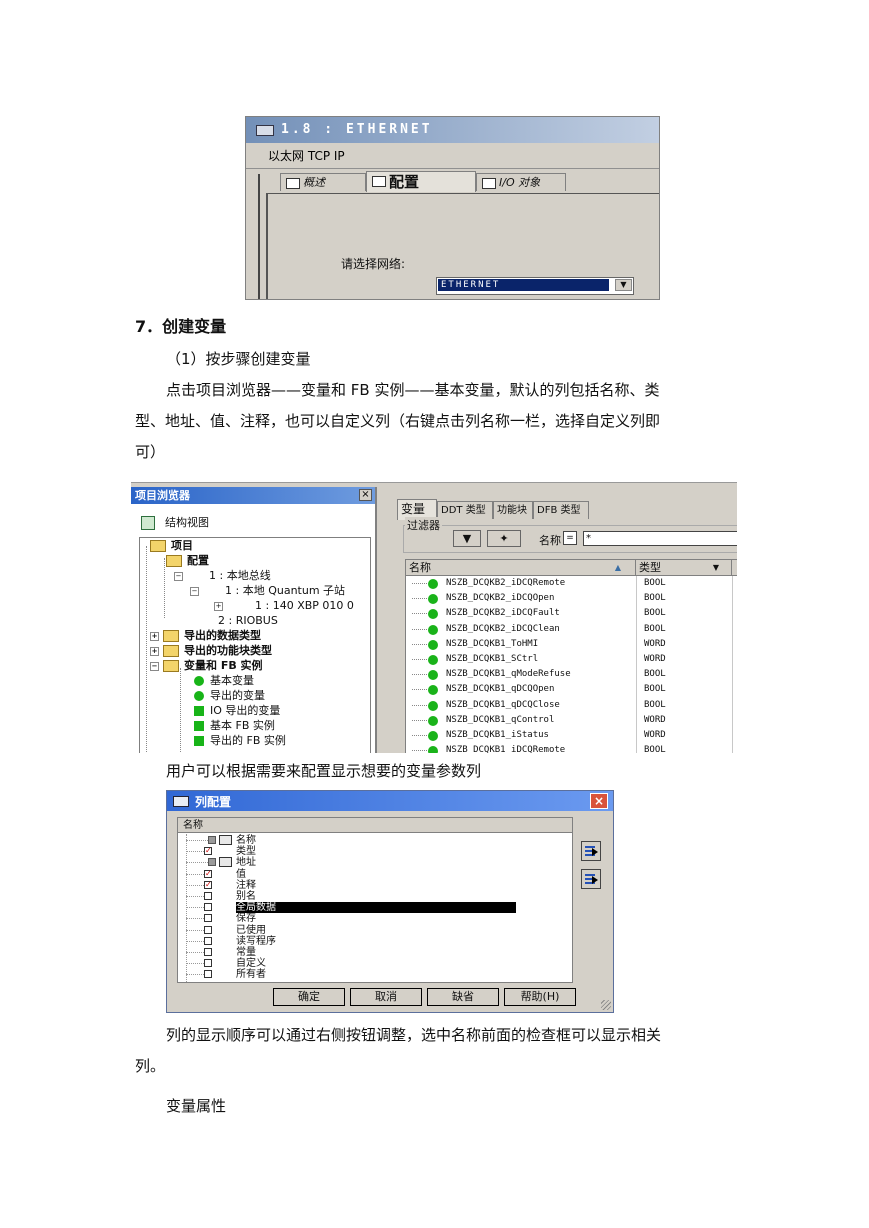 This screenshot has width=869, height=1228. Describe the element at coordinates (571, 705) in the screenshot. I see `table-row: NSZB_DCQKB1_qDCQClose BOOL` at that location.